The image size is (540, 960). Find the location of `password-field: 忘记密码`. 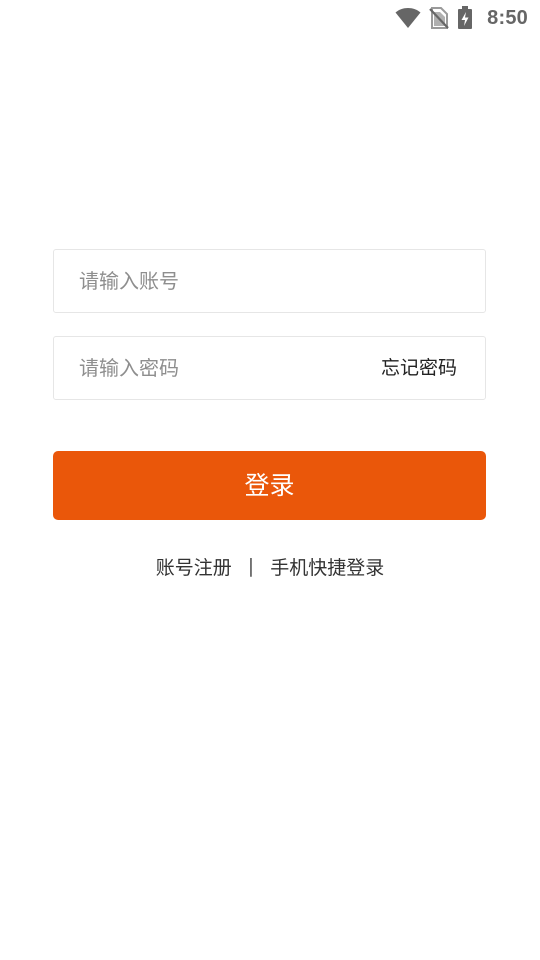

password-field: 忘记密码 is located at coordinates (269, 368).